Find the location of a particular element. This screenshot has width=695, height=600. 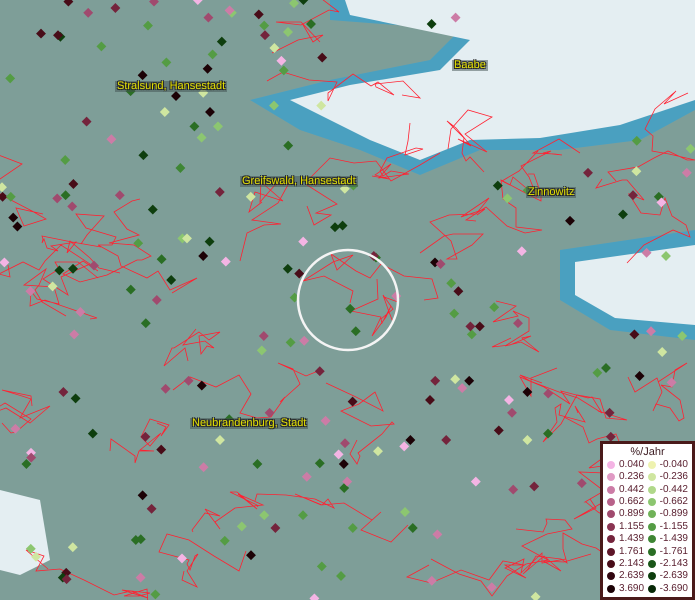

place-label: Stralsund, Hansestadt is located at coordinates (171, 86).